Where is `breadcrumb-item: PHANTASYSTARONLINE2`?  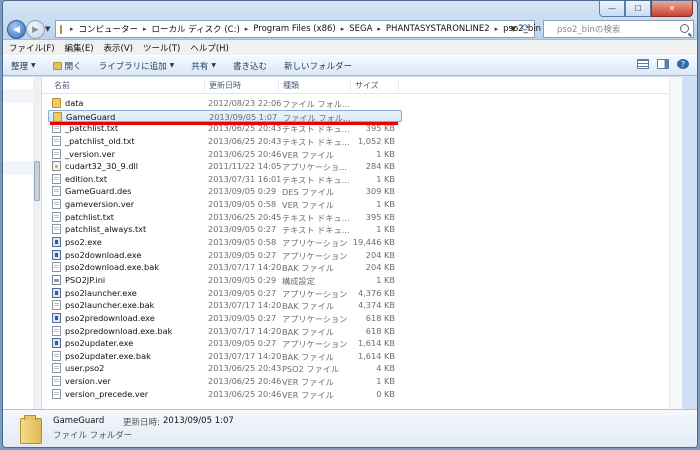
breadcrumb-item: PHANTASYSTARONLINE2 is located at coordinates (438, 29).